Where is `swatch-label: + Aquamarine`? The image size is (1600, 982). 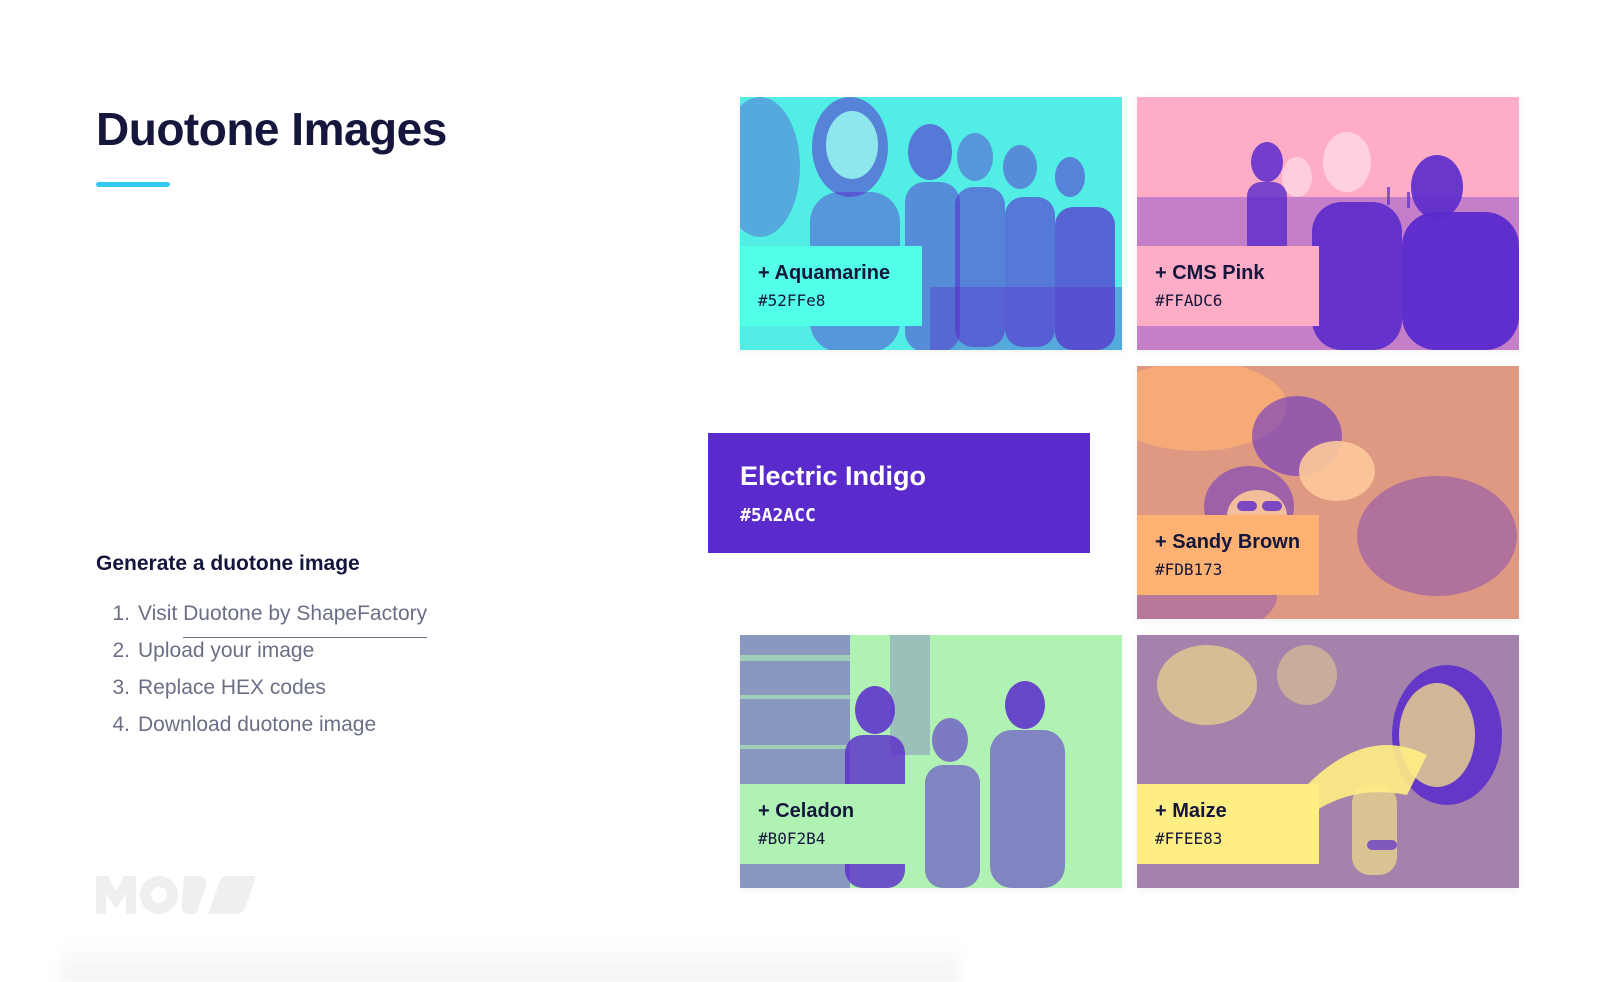
swatch-label: + Aquamarine is located at coordinates (824, 273).